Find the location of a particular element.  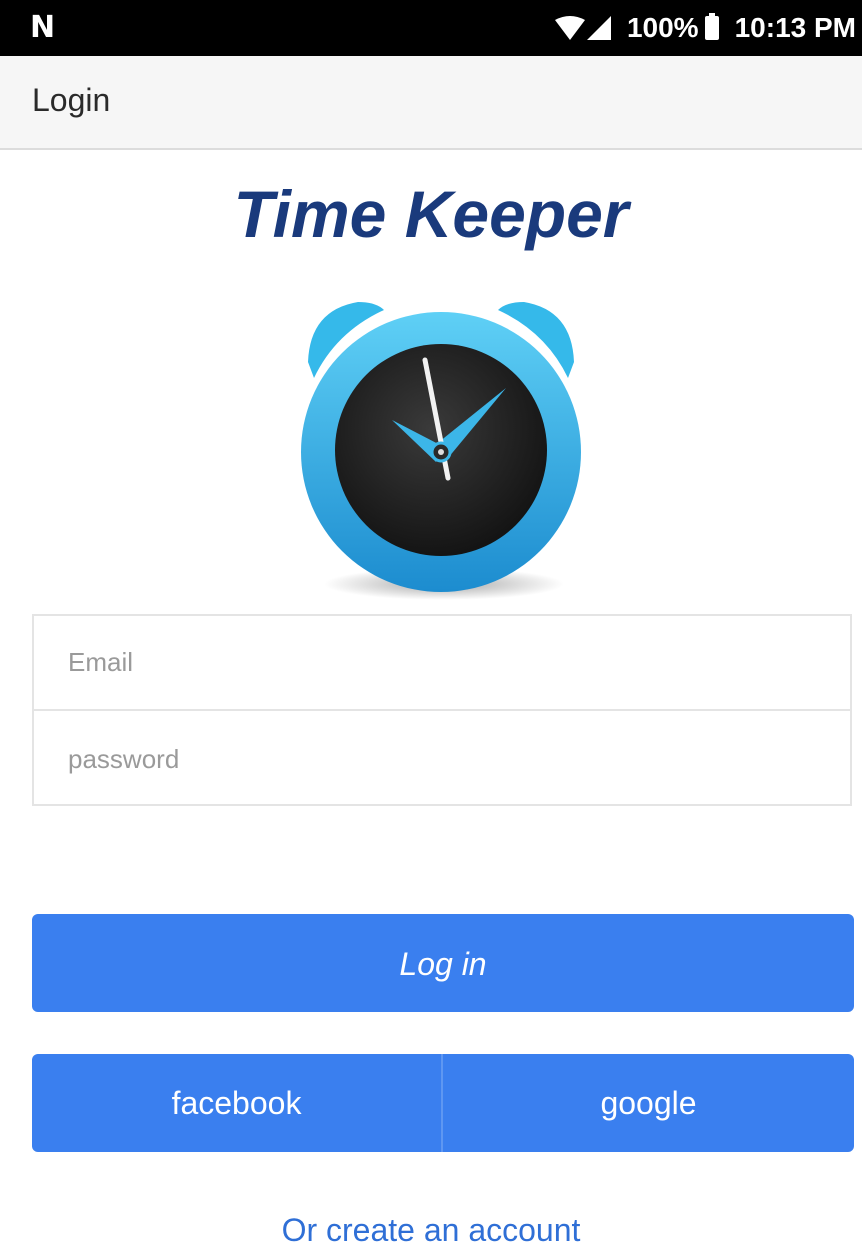

login-form is located at coordinates (442, 710).